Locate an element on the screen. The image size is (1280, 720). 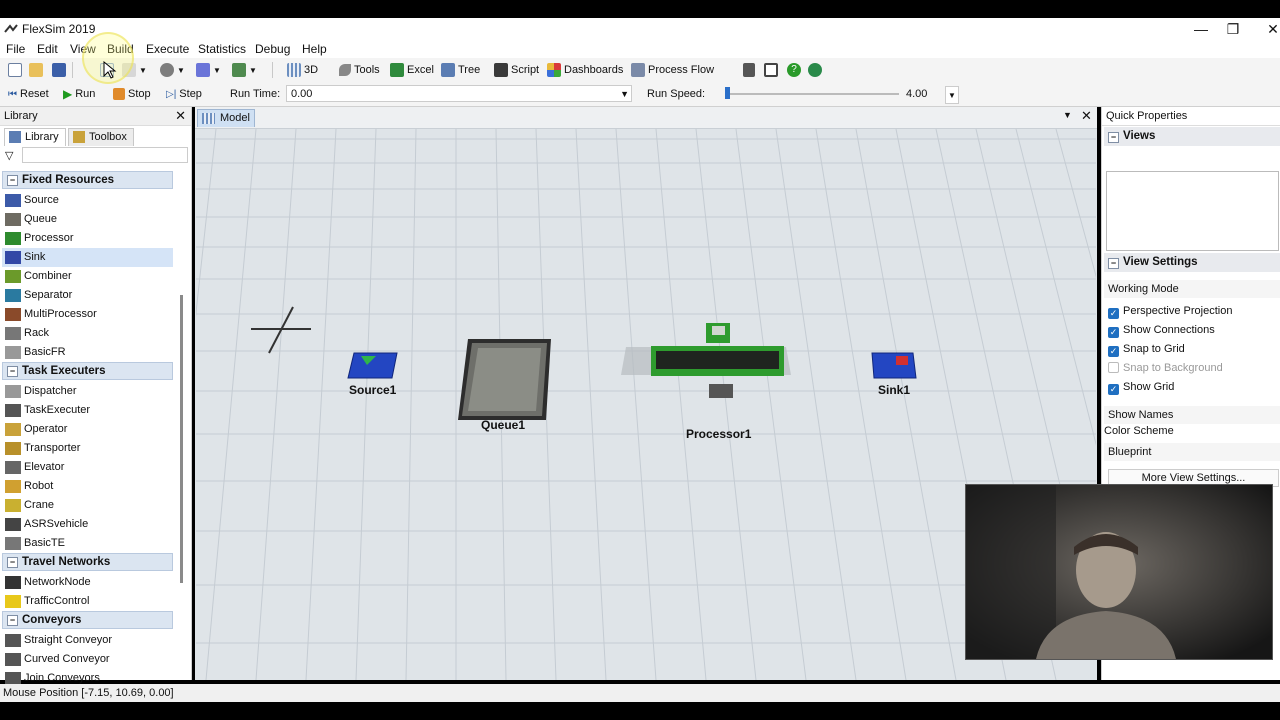
step-button: ▷| Step is located at coordinates (184, 94).